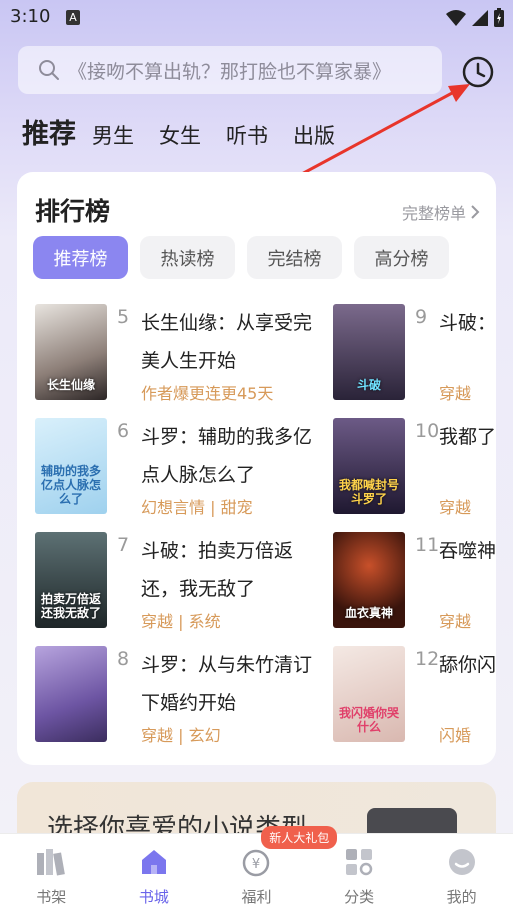 The width and height of the screenshot is (513, 912). I want to click on nav-bookshelf: 书架, so click(51, 873).